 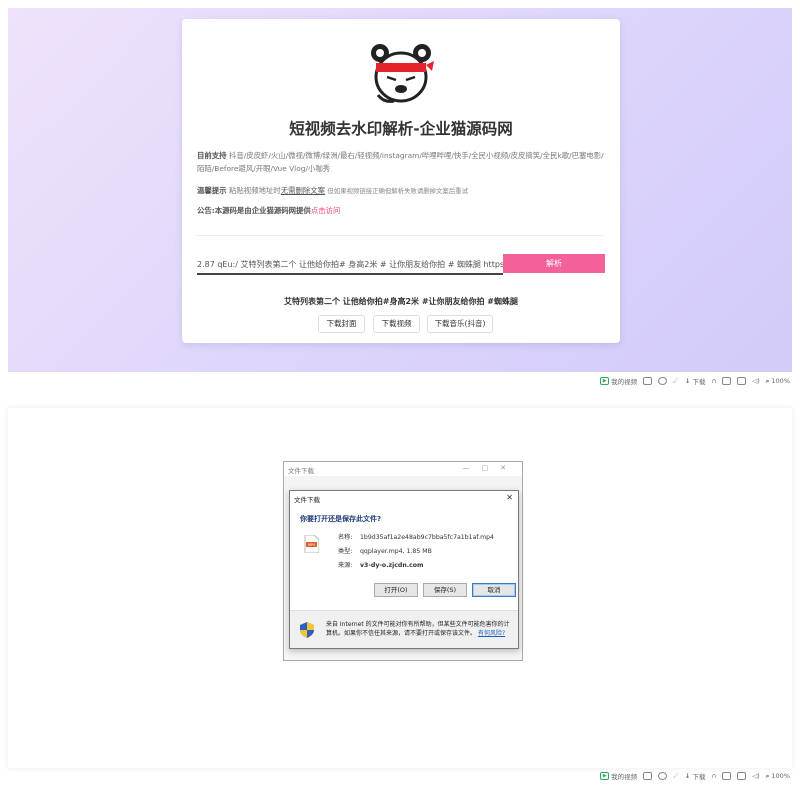 What do you see at coordinates (402, 73) in the screenshot?
I see `bear-logo-icon` at bounding box center [402, 73].